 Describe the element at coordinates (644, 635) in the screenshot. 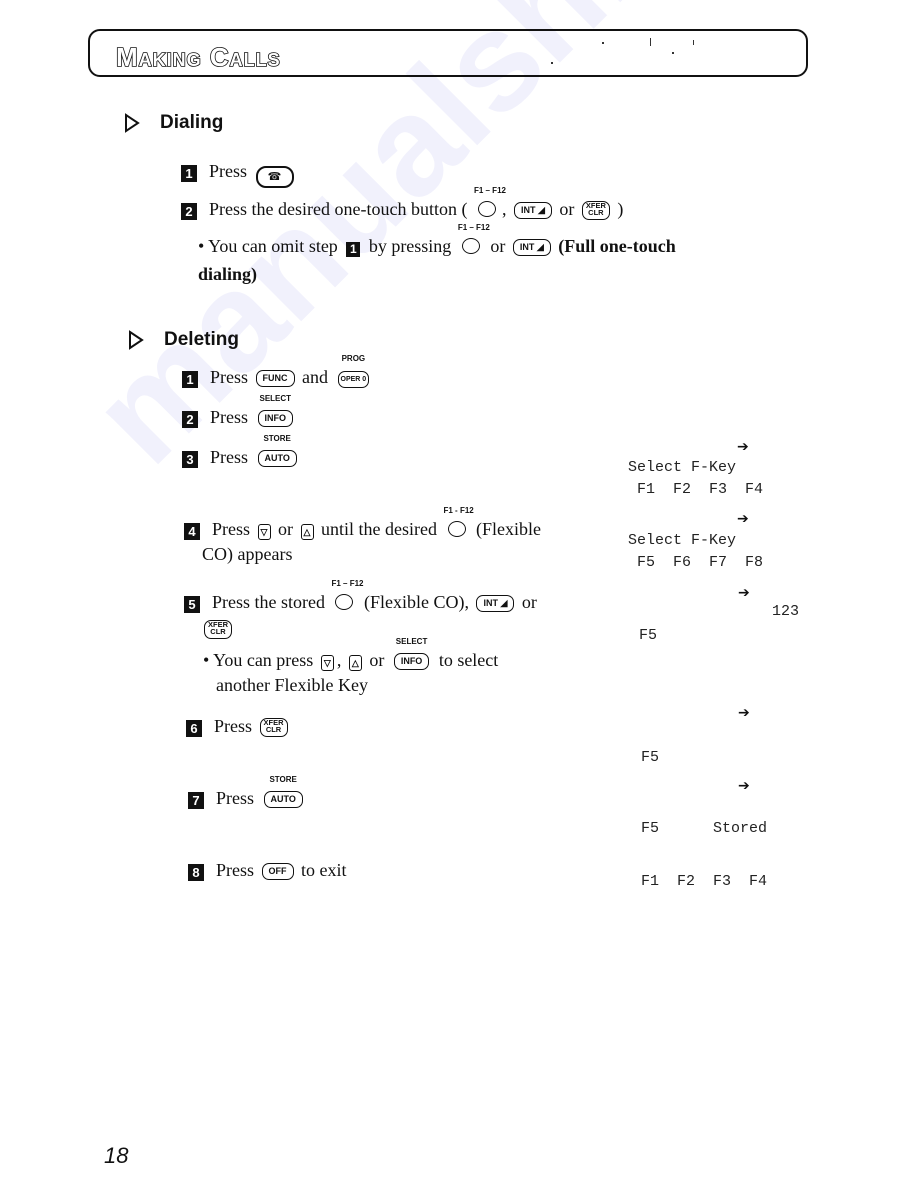

I see `lcd-screen-3-line2: F5` at that location.